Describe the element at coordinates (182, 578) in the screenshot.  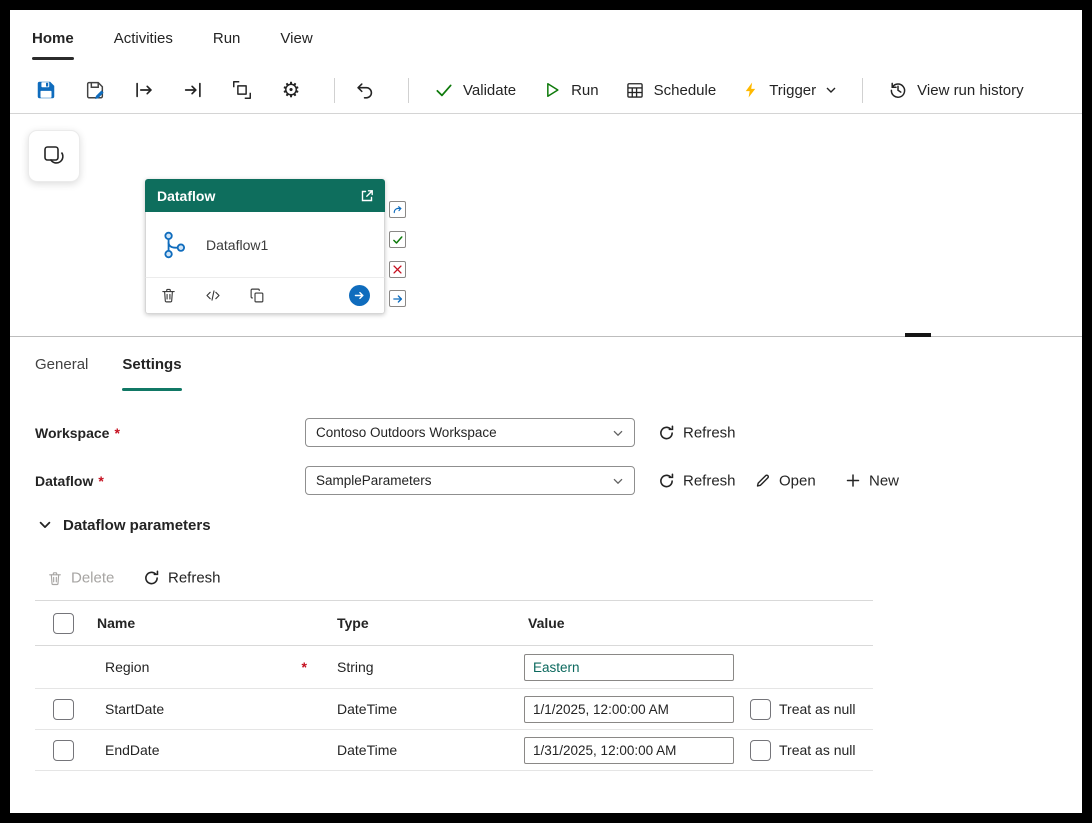
I see `refresh-parameters-button: Refresh` at that location.